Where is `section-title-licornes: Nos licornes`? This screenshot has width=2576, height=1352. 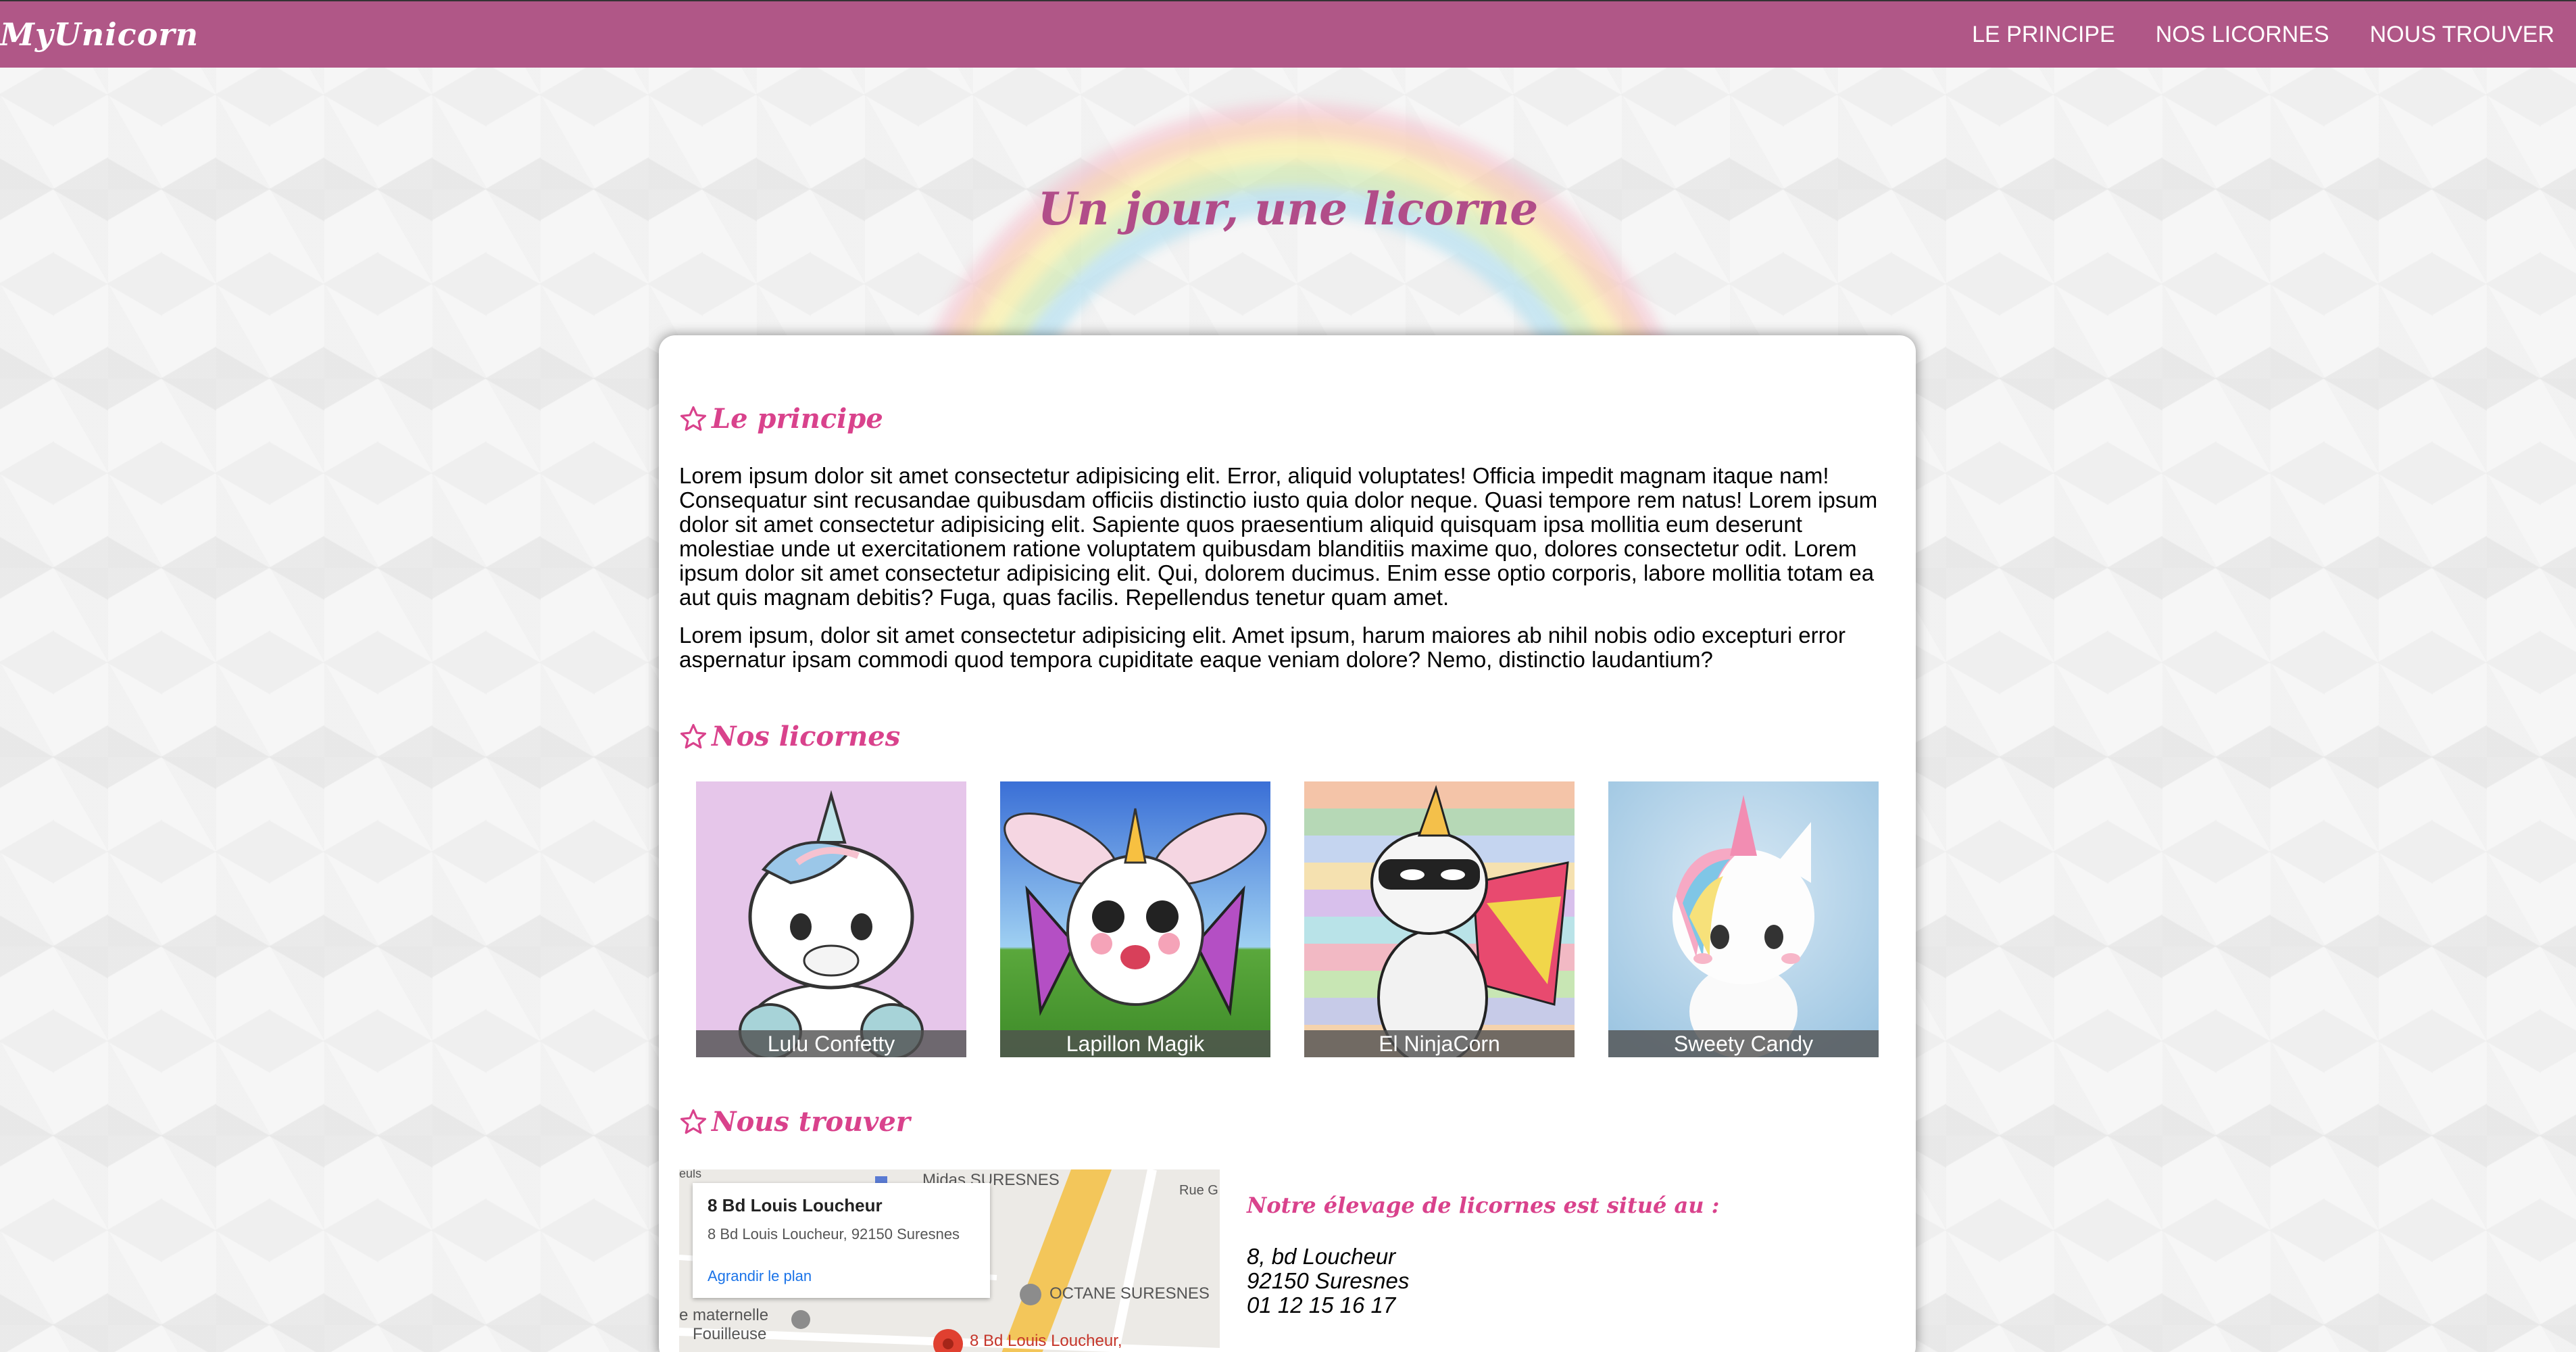
section-title-licornes: Nos licornes is located at coordinates (790, 737).